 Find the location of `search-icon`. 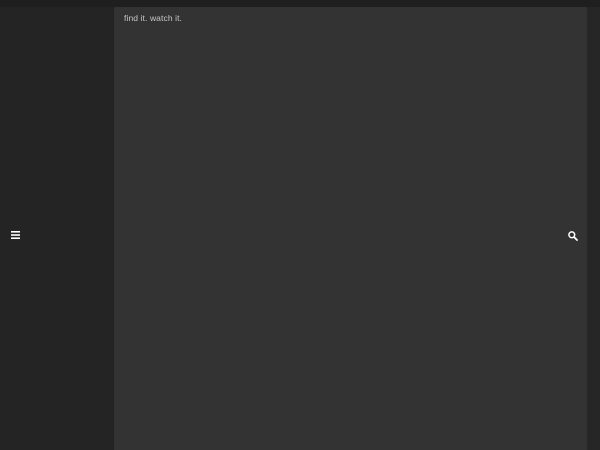

search-icon is located at coordinates (573, 236).